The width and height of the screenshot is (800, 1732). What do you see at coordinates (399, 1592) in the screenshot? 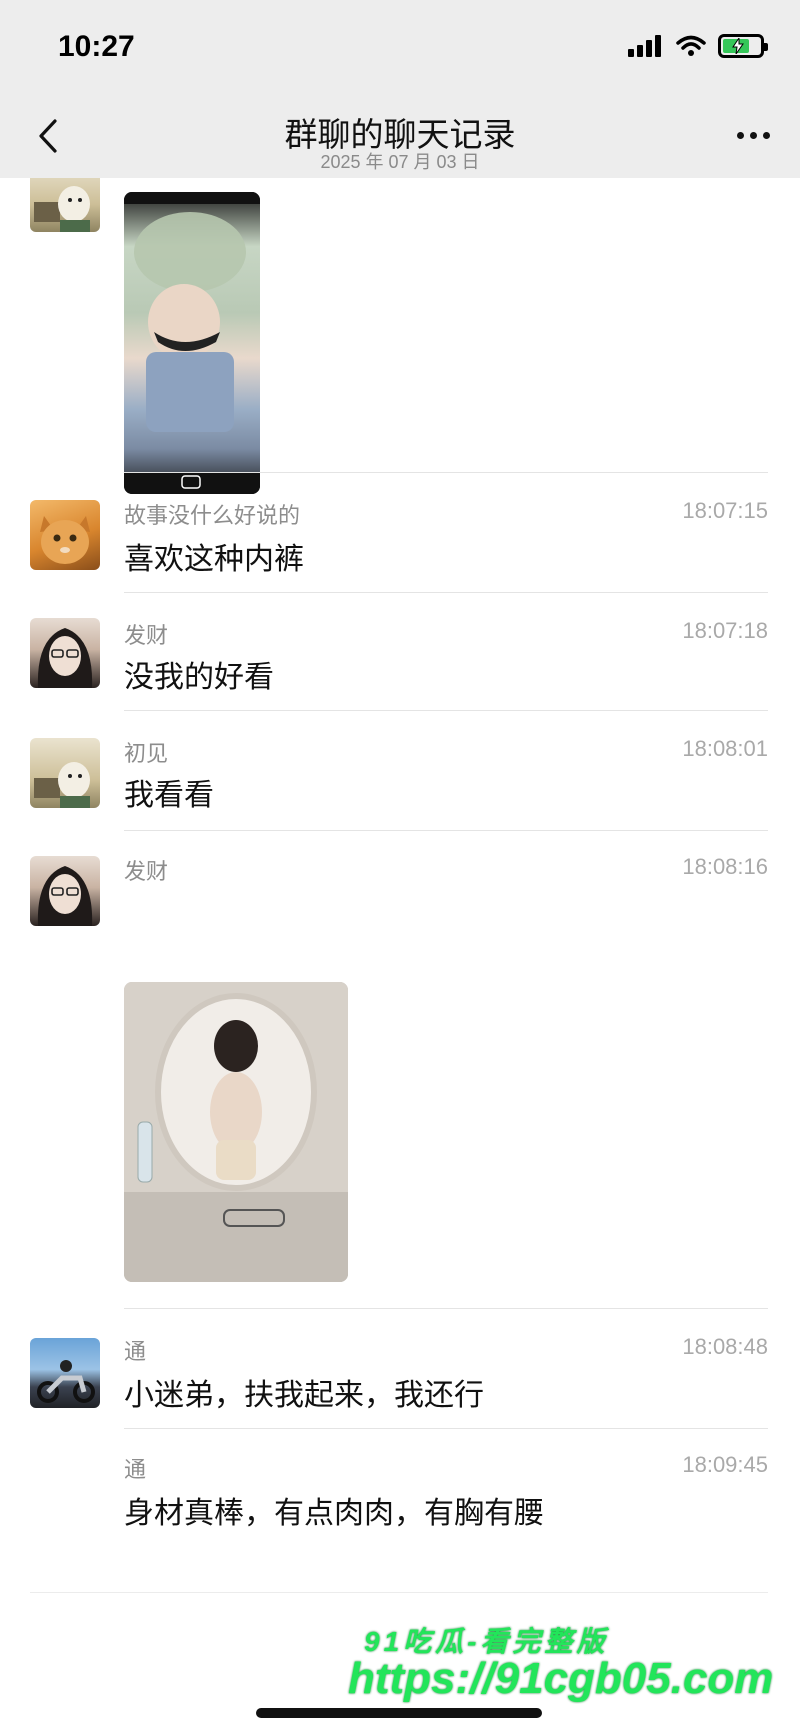
I see `list-end-divider` at bounding box center [399, 1592].